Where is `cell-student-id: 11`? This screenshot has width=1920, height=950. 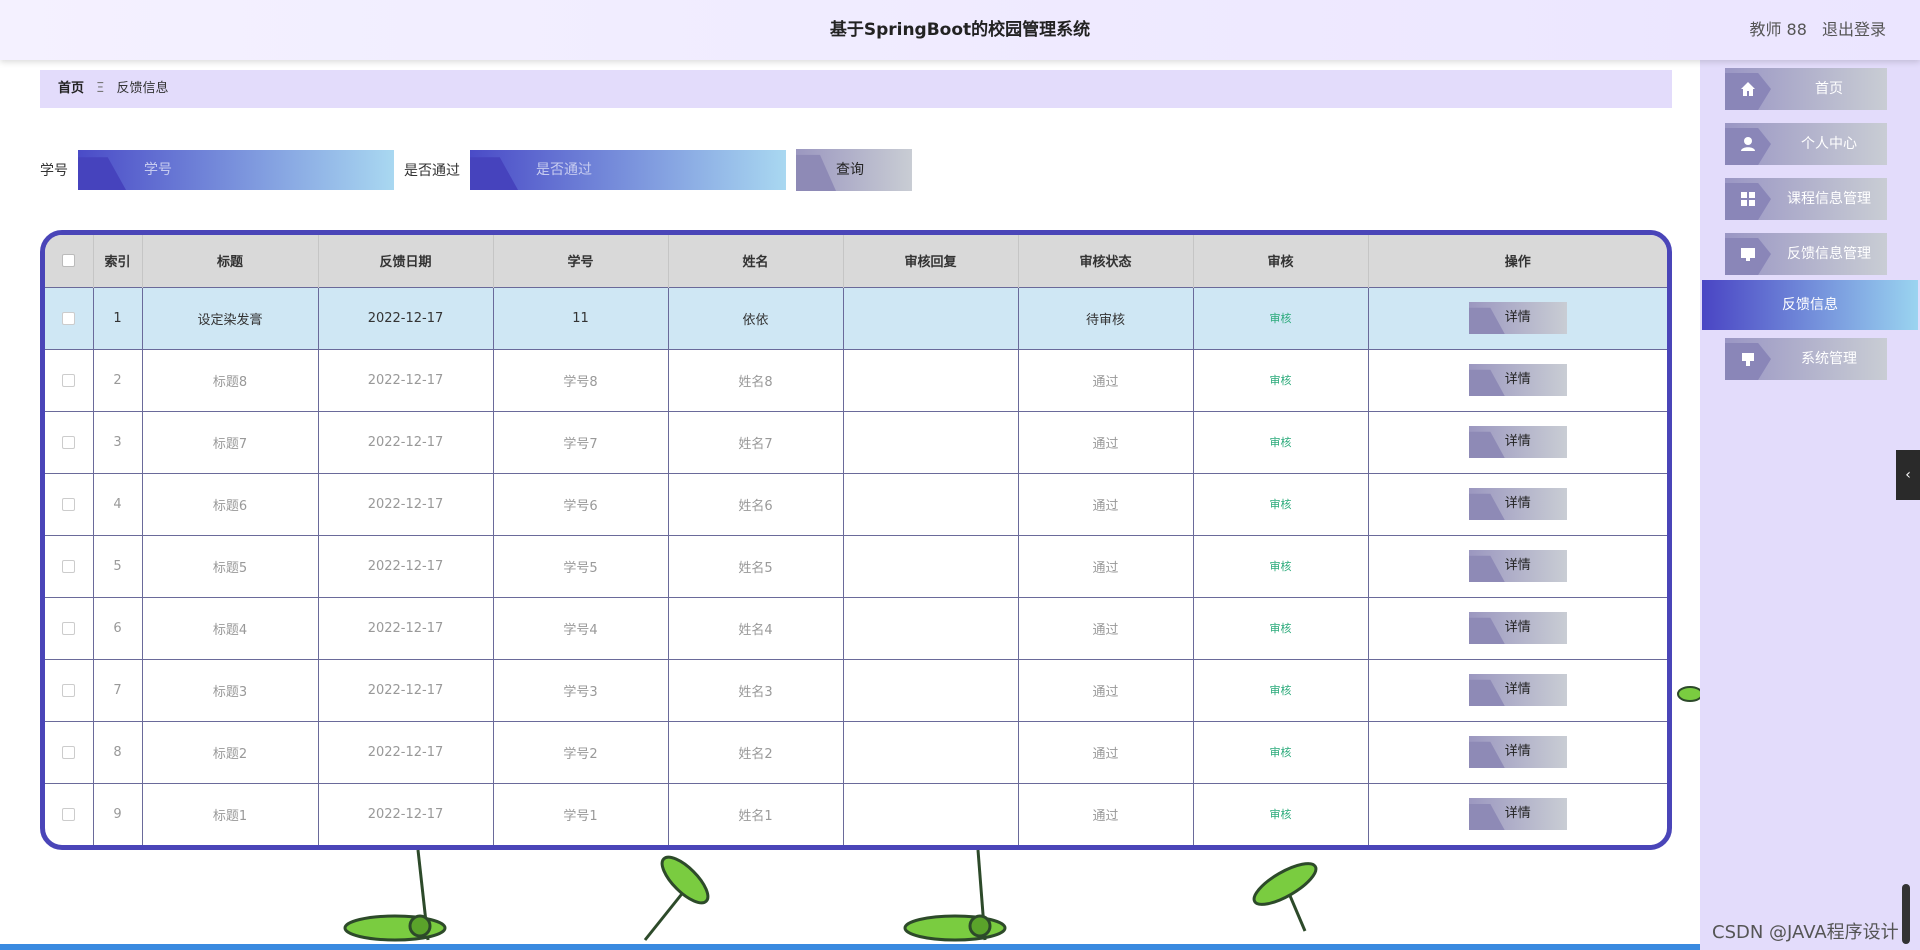
cell-student-id: 11 is located at coordinates (581, 317).